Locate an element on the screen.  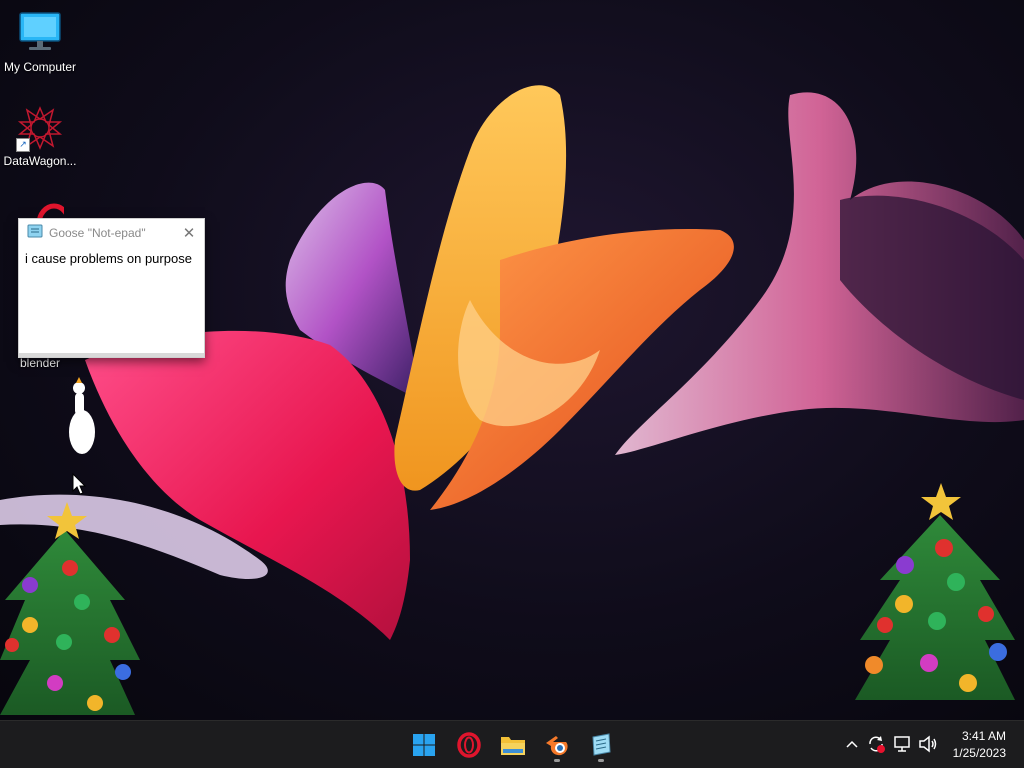
shortcut-arrow-icon: ↗ is located at coordinates (23, 145).